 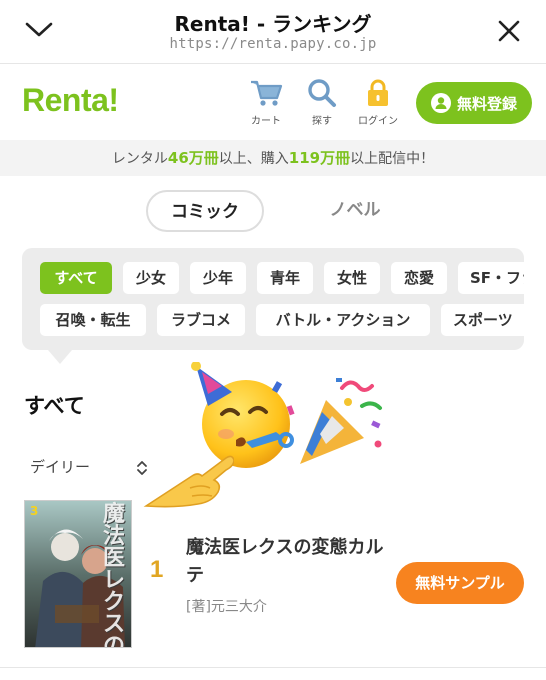 I want to click on genre-chip-seinen: 青年, so click(x=285, y=278).